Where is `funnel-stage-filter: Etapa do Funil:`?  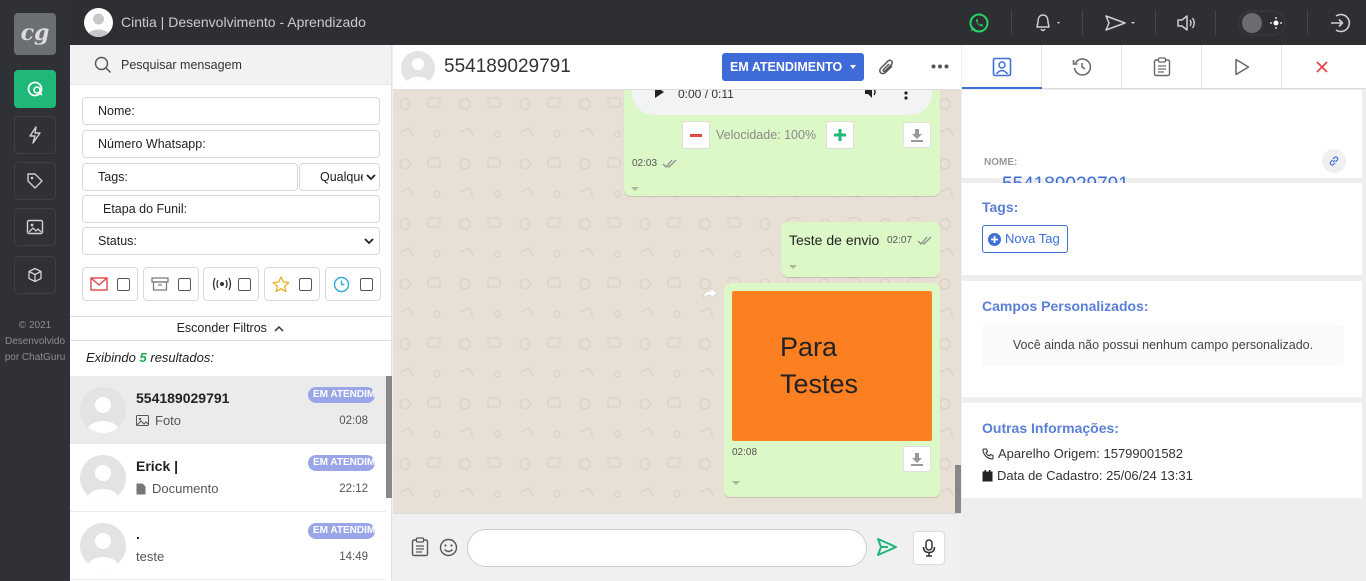 funnel-stage-filter: Etapa do Funil: is located at coordinates (231, 209).